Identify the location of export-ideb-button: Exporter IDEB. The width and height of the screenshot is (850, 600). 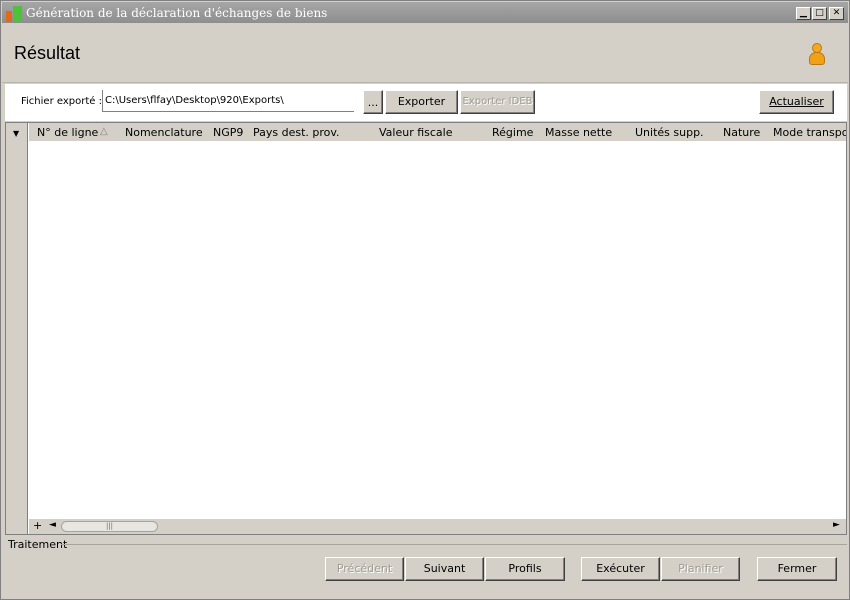
(497, 102).